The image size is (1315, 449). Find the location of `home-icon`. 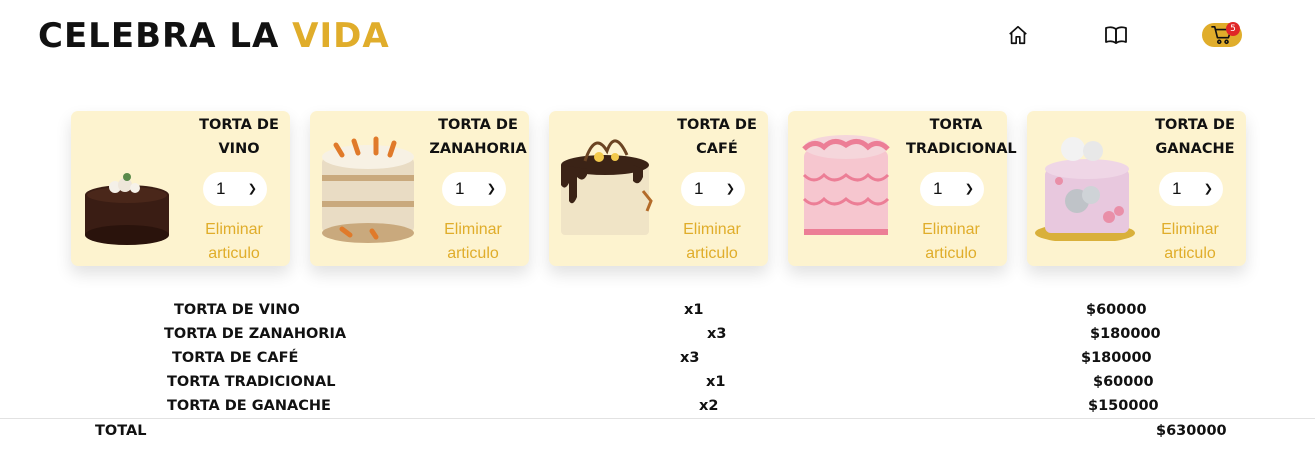

home-icon is located at coordinates (1018, 35).